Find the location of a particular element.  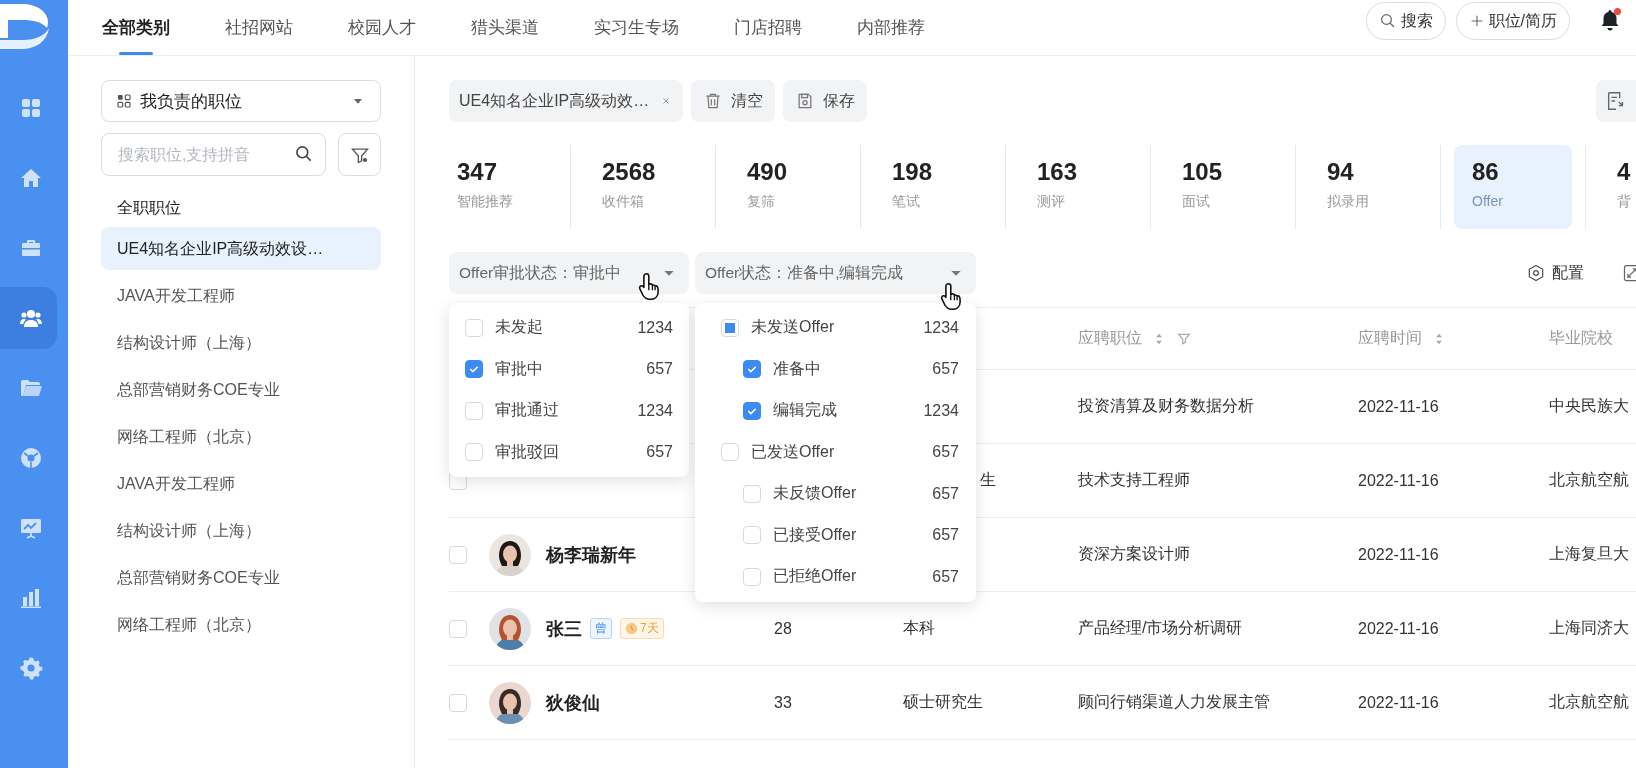

stage-label: 复筛 is located at coordinates (761, 202).